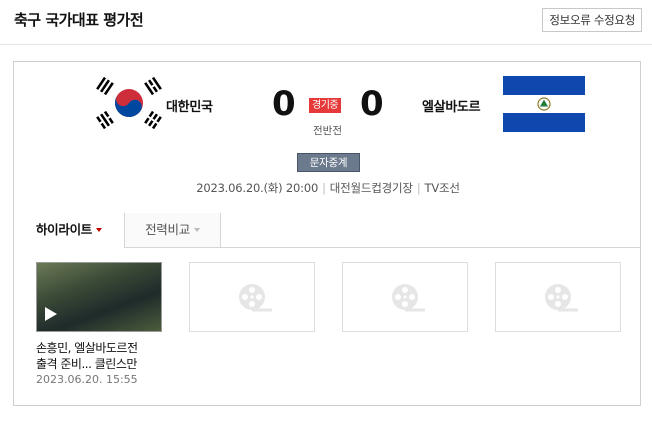  I want to click on match-broadcaster: TV조선, so click(442, 188).